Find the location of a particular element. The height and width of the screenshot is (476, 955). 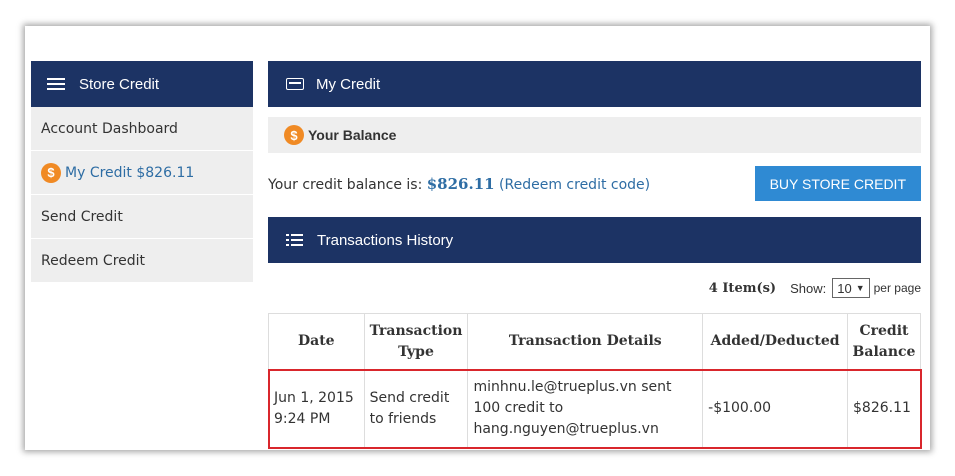

sidebar-header: Store Credit is located at coordinates (142, 84).